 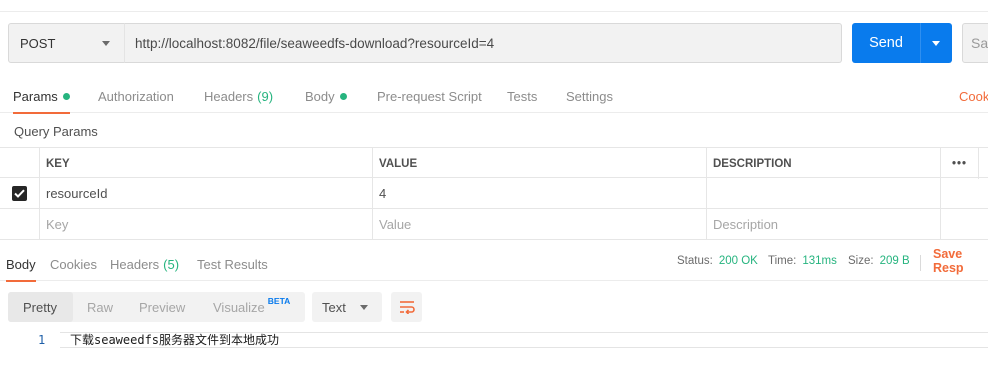 I want to click on tab-headers-label: Headers, so click(x=229, y=96).